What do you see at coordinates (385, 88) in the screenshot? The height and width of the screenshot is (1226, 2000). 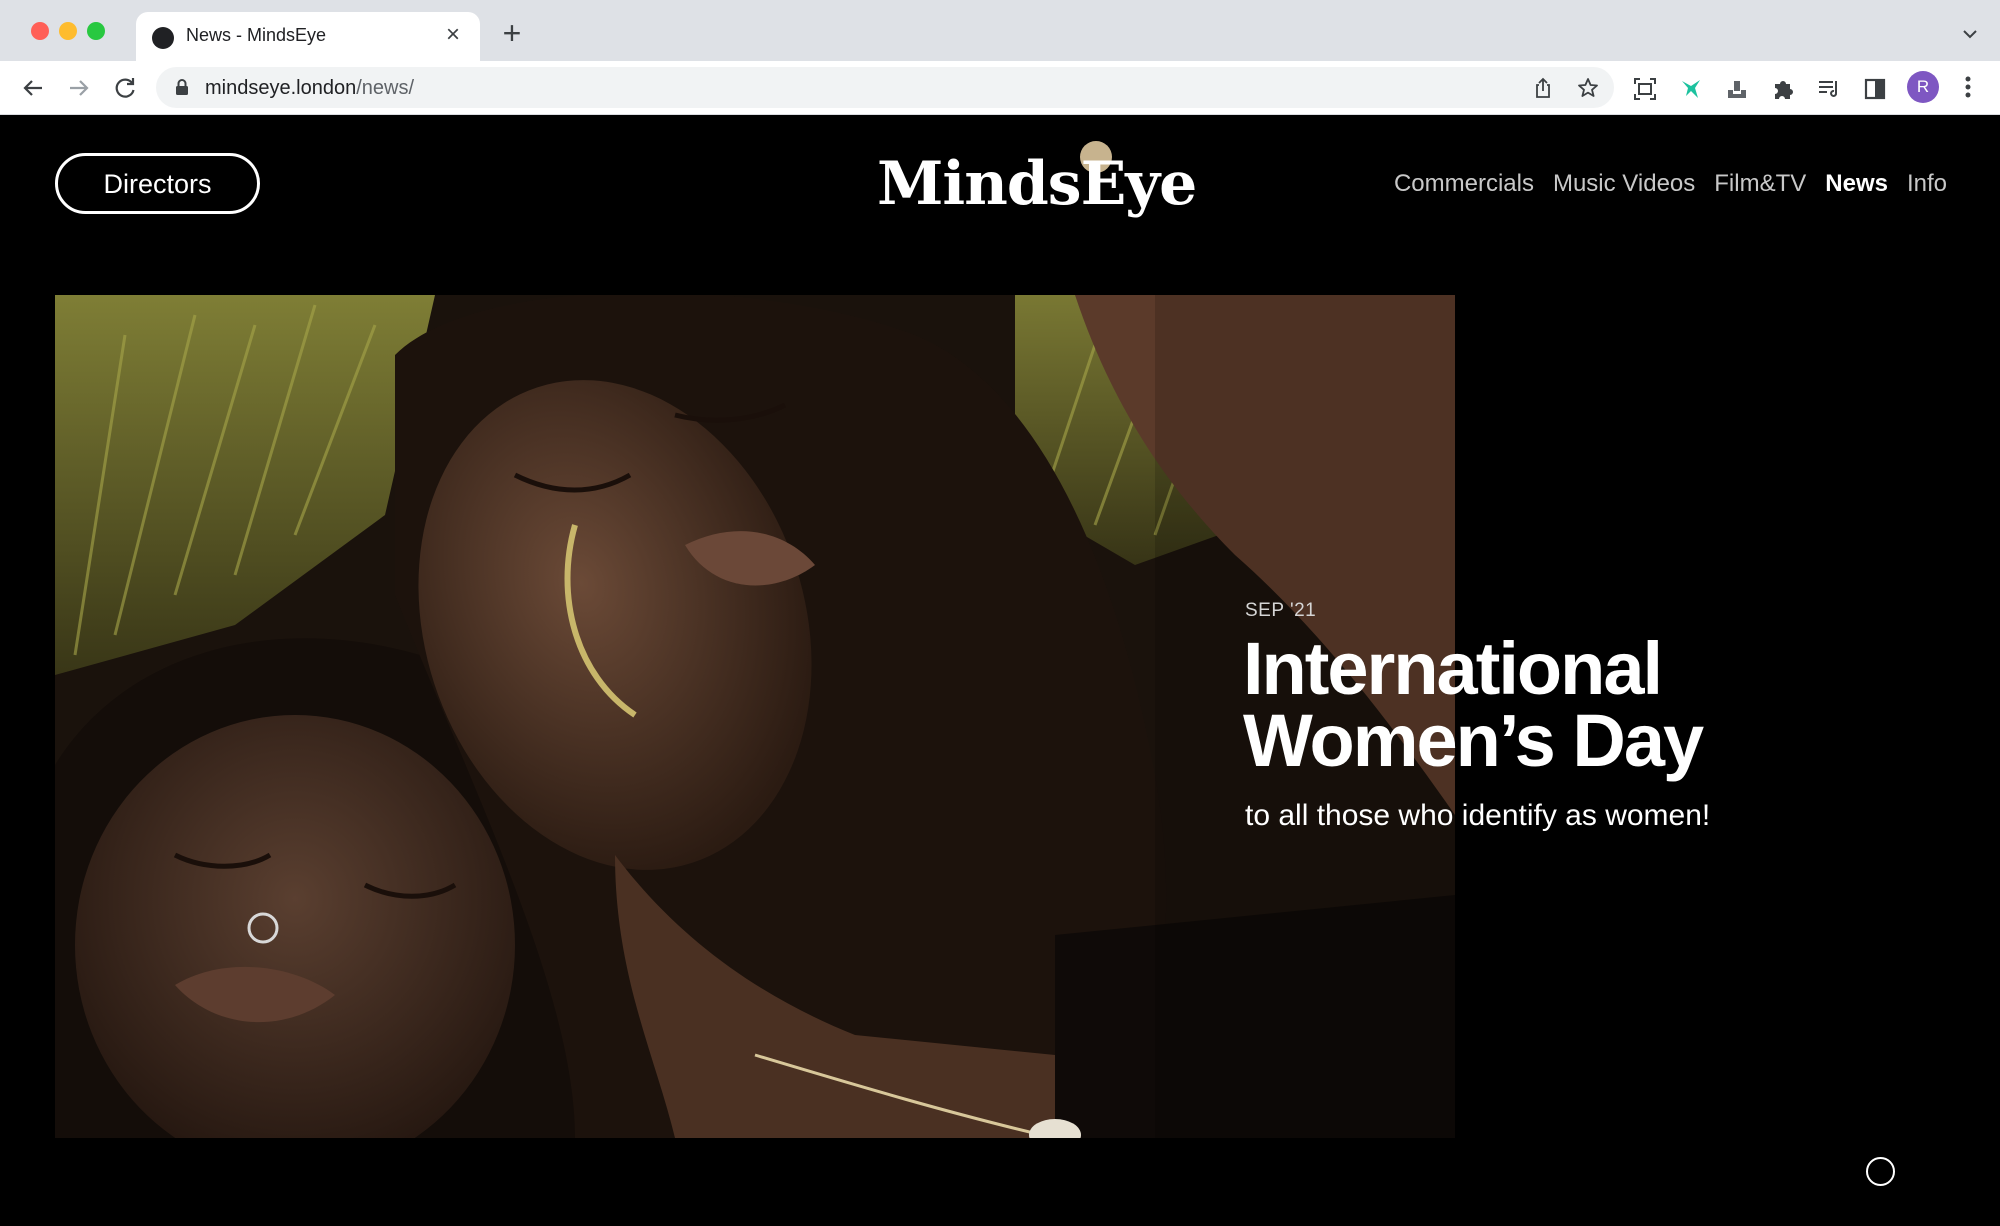 I see `url-path: /news/` at bounding box center [385, 88].